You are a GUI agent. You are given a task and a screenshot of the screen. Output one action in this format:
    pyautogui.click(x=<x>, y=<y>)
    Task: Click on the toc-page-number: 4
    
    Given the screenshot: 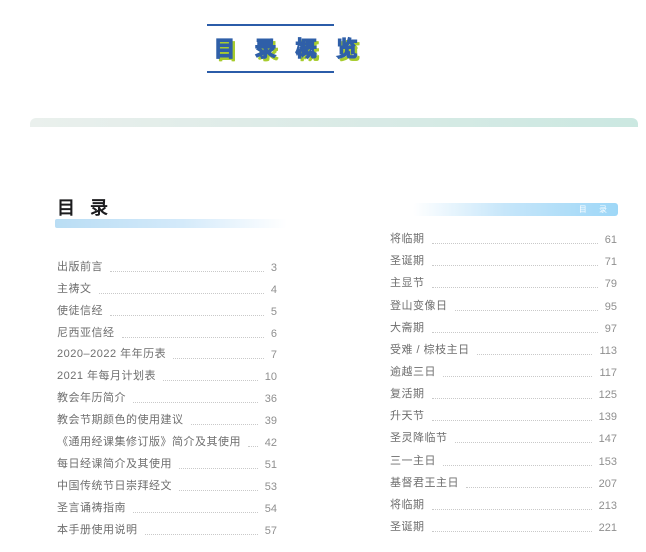 What is the action you would take?
    pyautogui.click(x=273, y=289)
    